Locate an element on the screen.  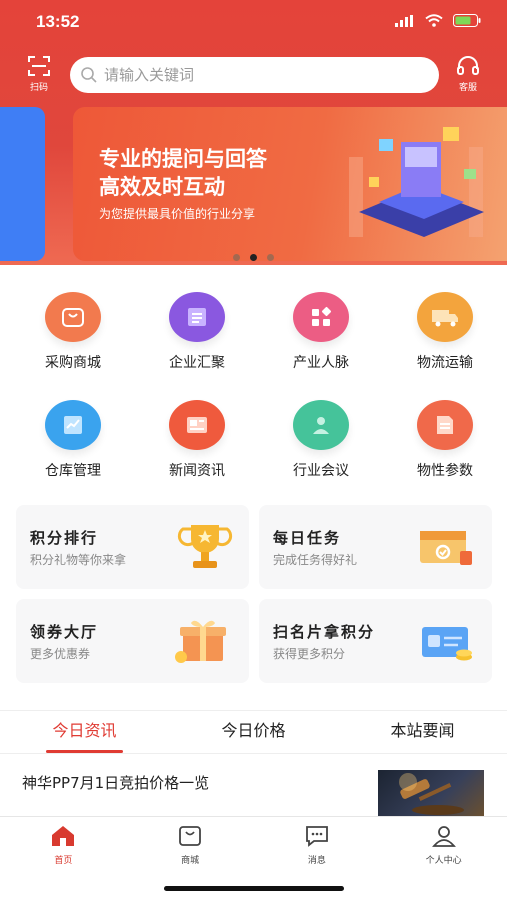
grid-label: 采购商城 is located at coordinates (73, 363).